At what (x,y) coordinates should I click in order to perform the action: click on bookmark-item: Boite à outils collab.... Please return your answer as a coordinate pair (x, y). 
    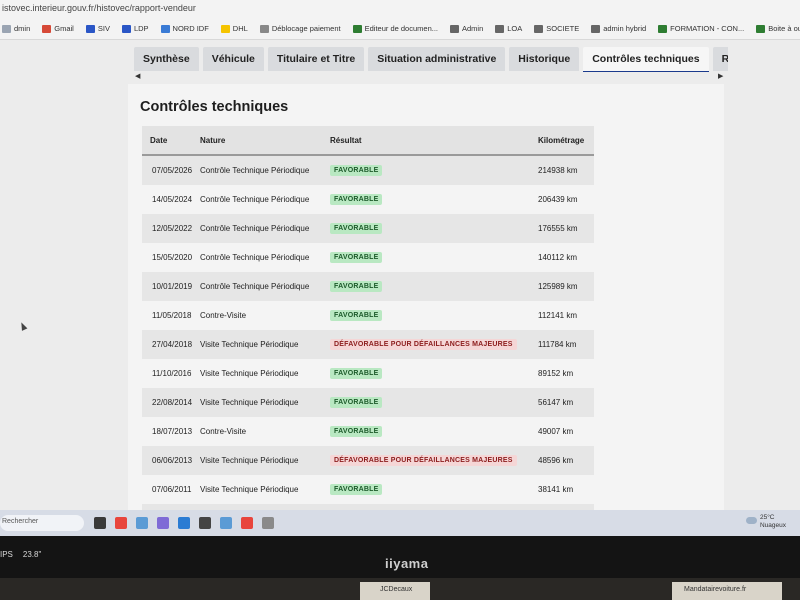
    Looking at the image, I should click on (778, 28).